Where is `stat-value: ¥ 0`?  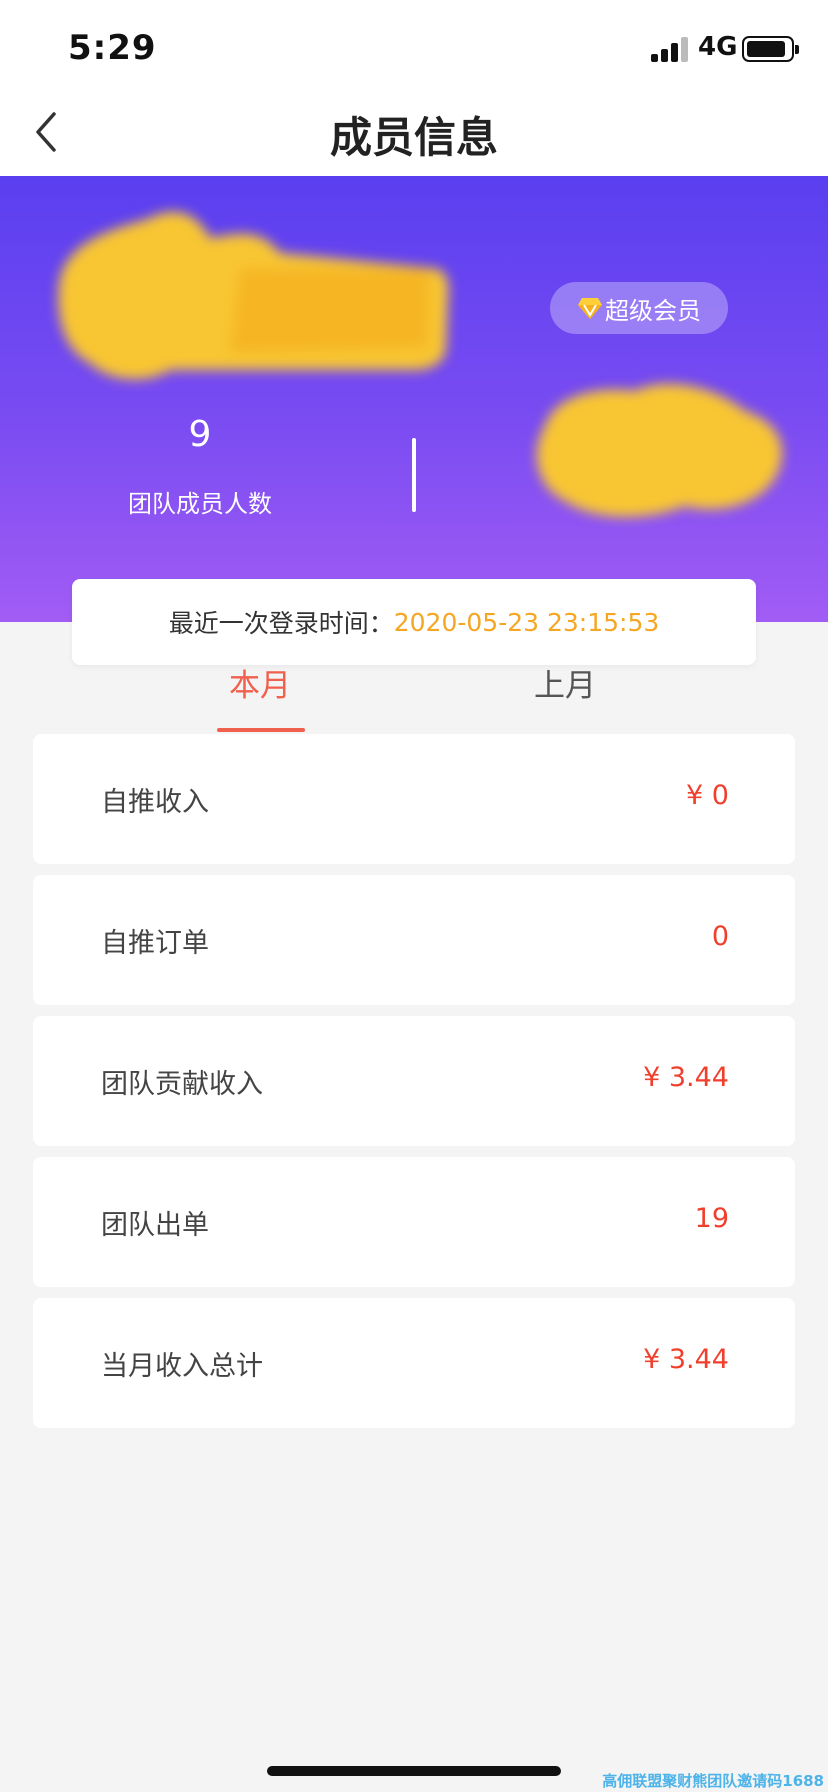
stat-value: ¥ 0 is located at coordinates (707, 795).